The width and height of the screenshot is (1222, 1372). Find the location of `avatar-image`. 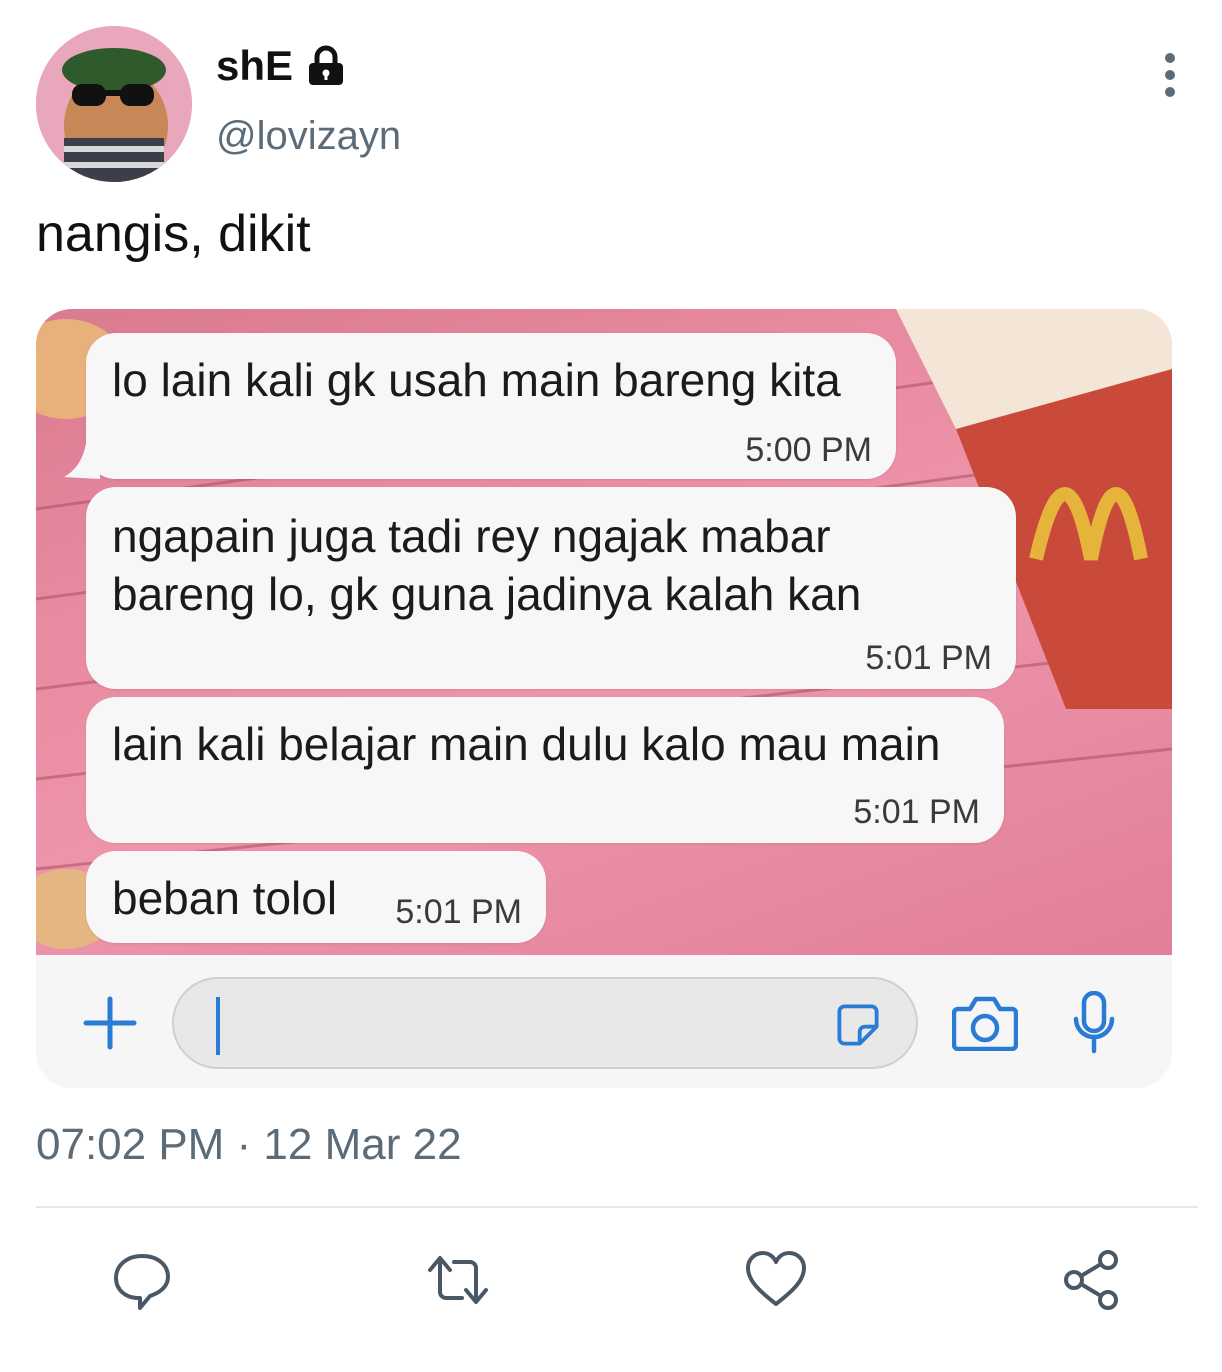

avatar-image is located at coordinates (114, 104).